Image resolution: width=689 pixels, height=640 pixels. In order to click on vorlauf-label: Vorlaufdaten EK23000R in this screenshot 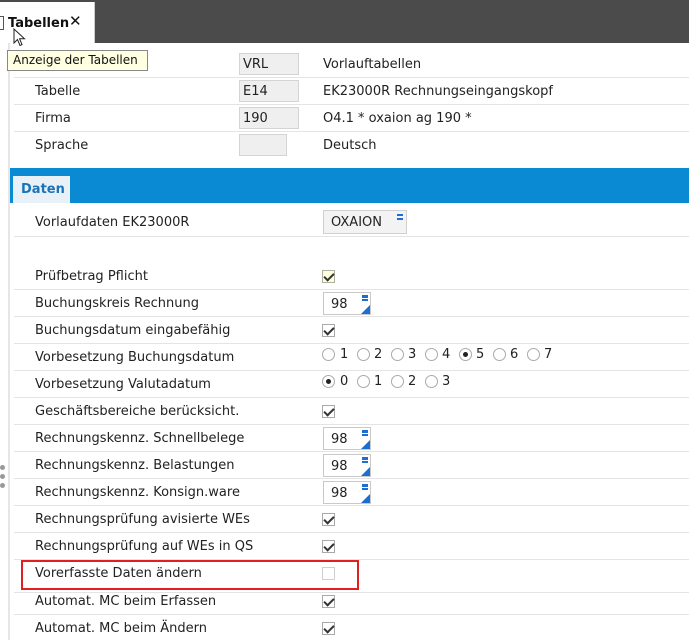, I will do `click(112, 222)`.